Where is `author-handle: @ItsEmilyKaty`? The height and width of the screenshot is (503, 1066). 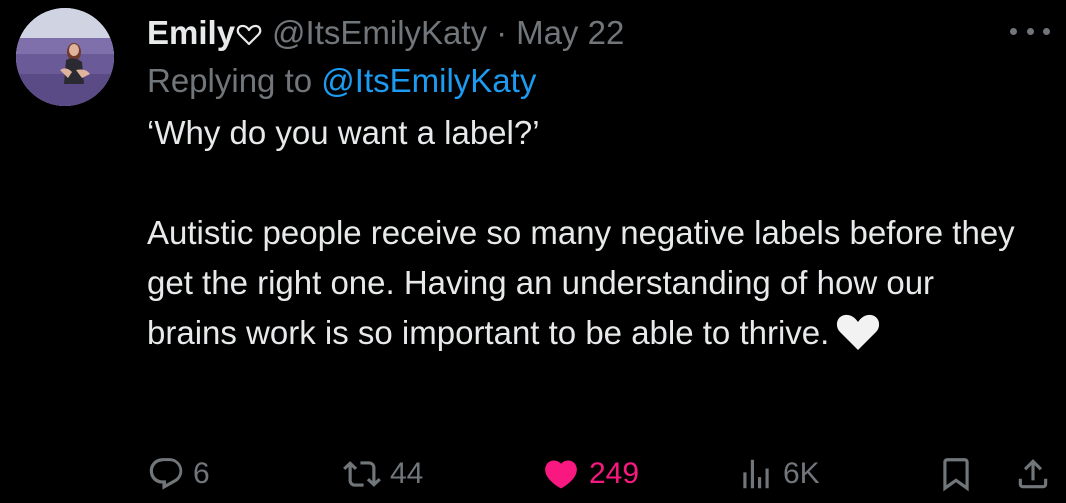 author-handle: @ItsEmilyKaty is located at coordinates (379, 33).